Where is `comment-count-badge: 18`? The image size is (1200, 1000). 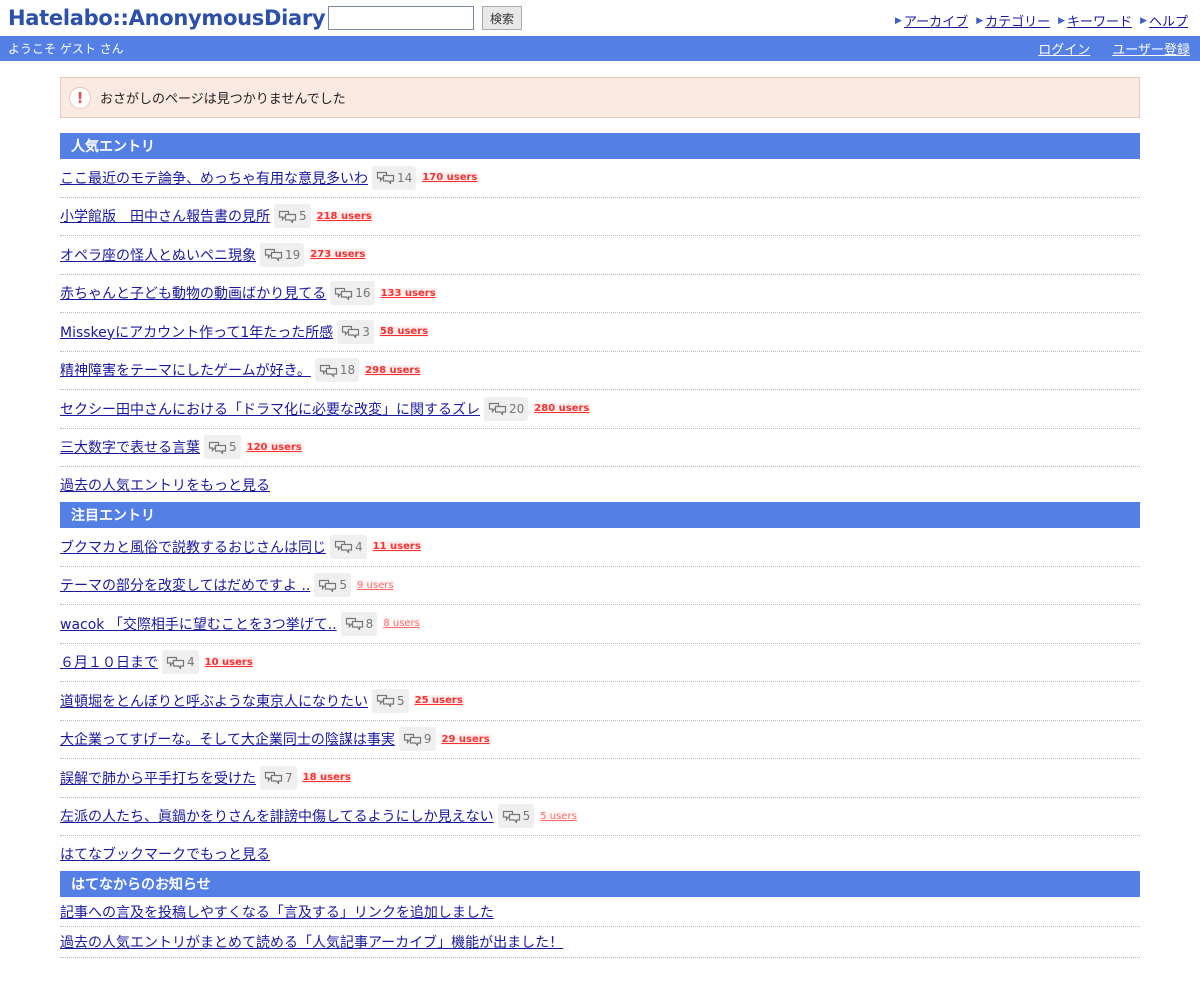
comment-count-badge: 18 is located at coordinates (337, 370).